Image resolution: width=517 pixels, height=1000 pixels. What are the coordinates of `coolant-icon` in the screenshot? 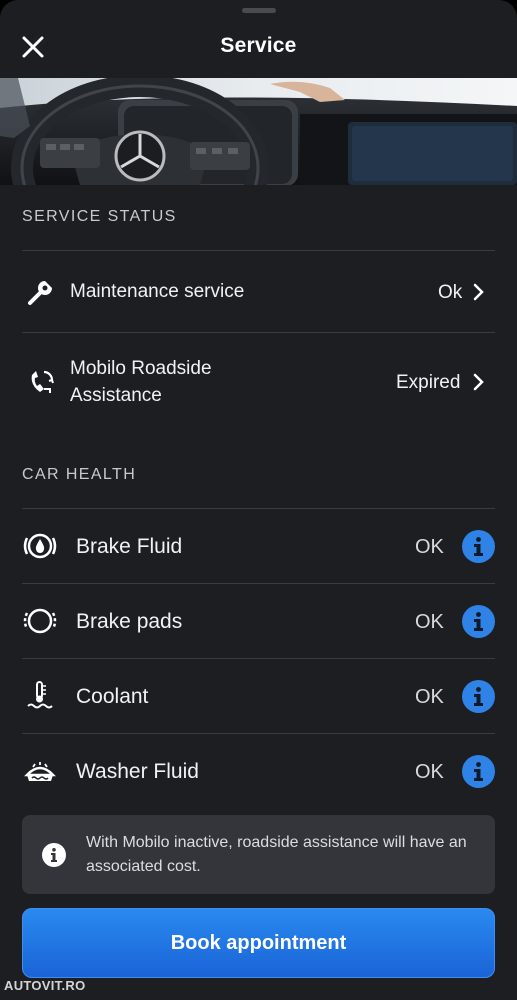 It's located at (40, 696).